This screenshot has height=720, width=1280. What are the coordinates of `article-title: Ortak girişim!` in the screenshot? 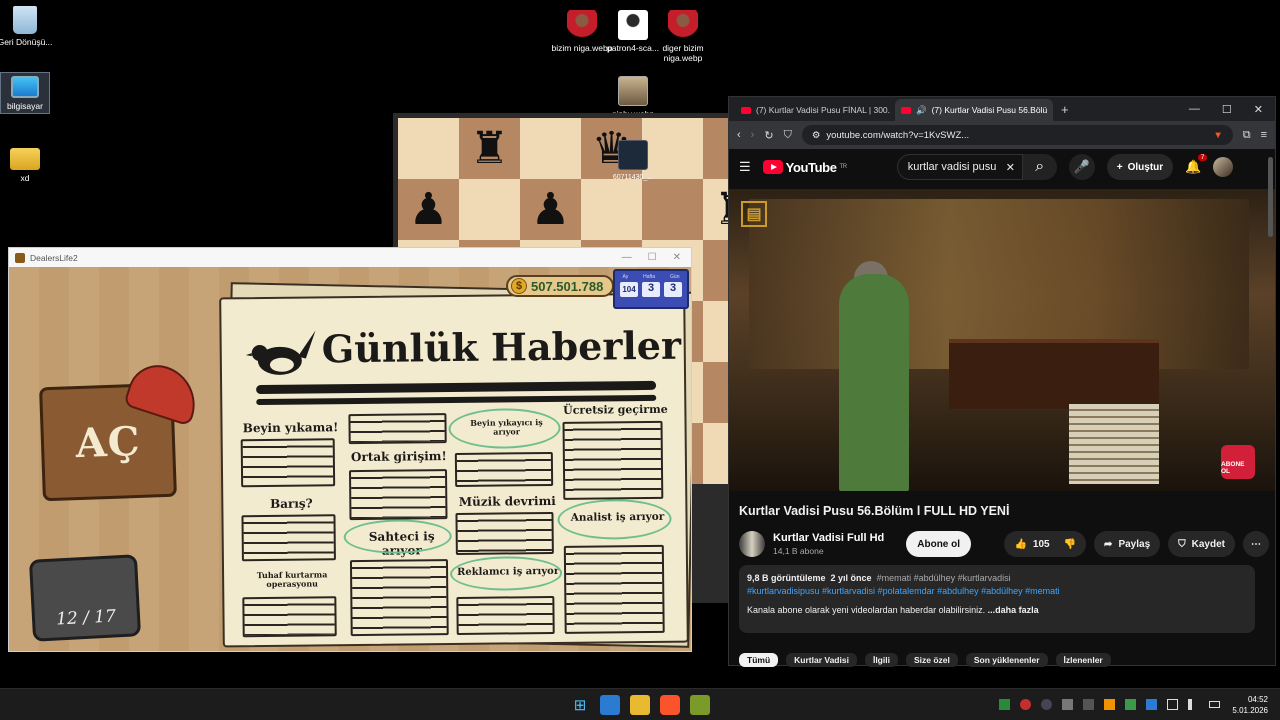 It's located at (399, 456).